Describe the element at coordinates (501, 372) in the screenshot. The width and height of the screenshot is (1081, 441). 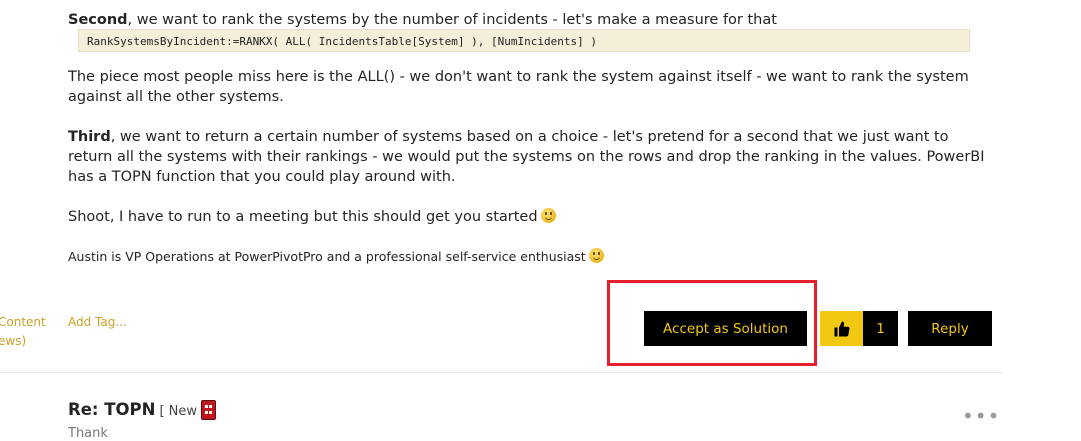
I see `divider` at that location.